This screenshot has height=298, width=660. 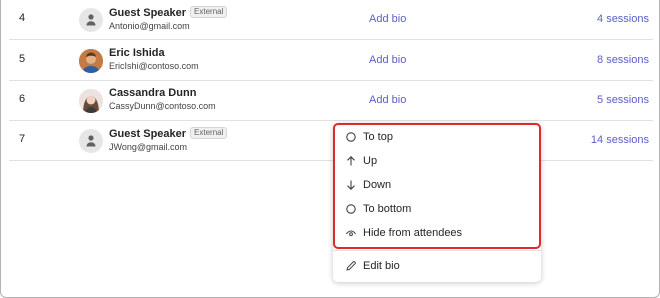 What do you see at coordinates (381, 266) in the screenshot?
I see `menu-item-label: Edit bio` at bounding box center [381, 266].